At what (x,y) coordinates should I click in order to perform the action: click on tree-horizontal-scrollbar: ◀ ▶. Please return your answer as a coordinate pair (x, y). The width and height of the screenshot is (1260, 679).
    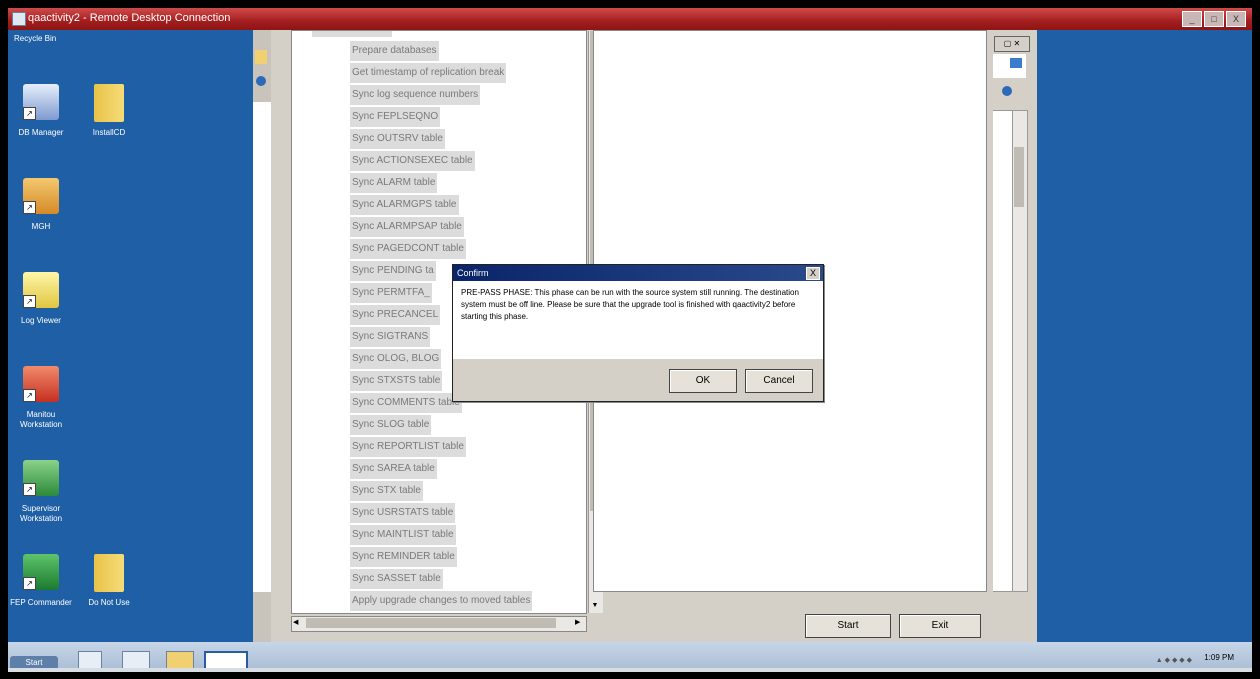
    Looking at the image, I should click on (439, 624).